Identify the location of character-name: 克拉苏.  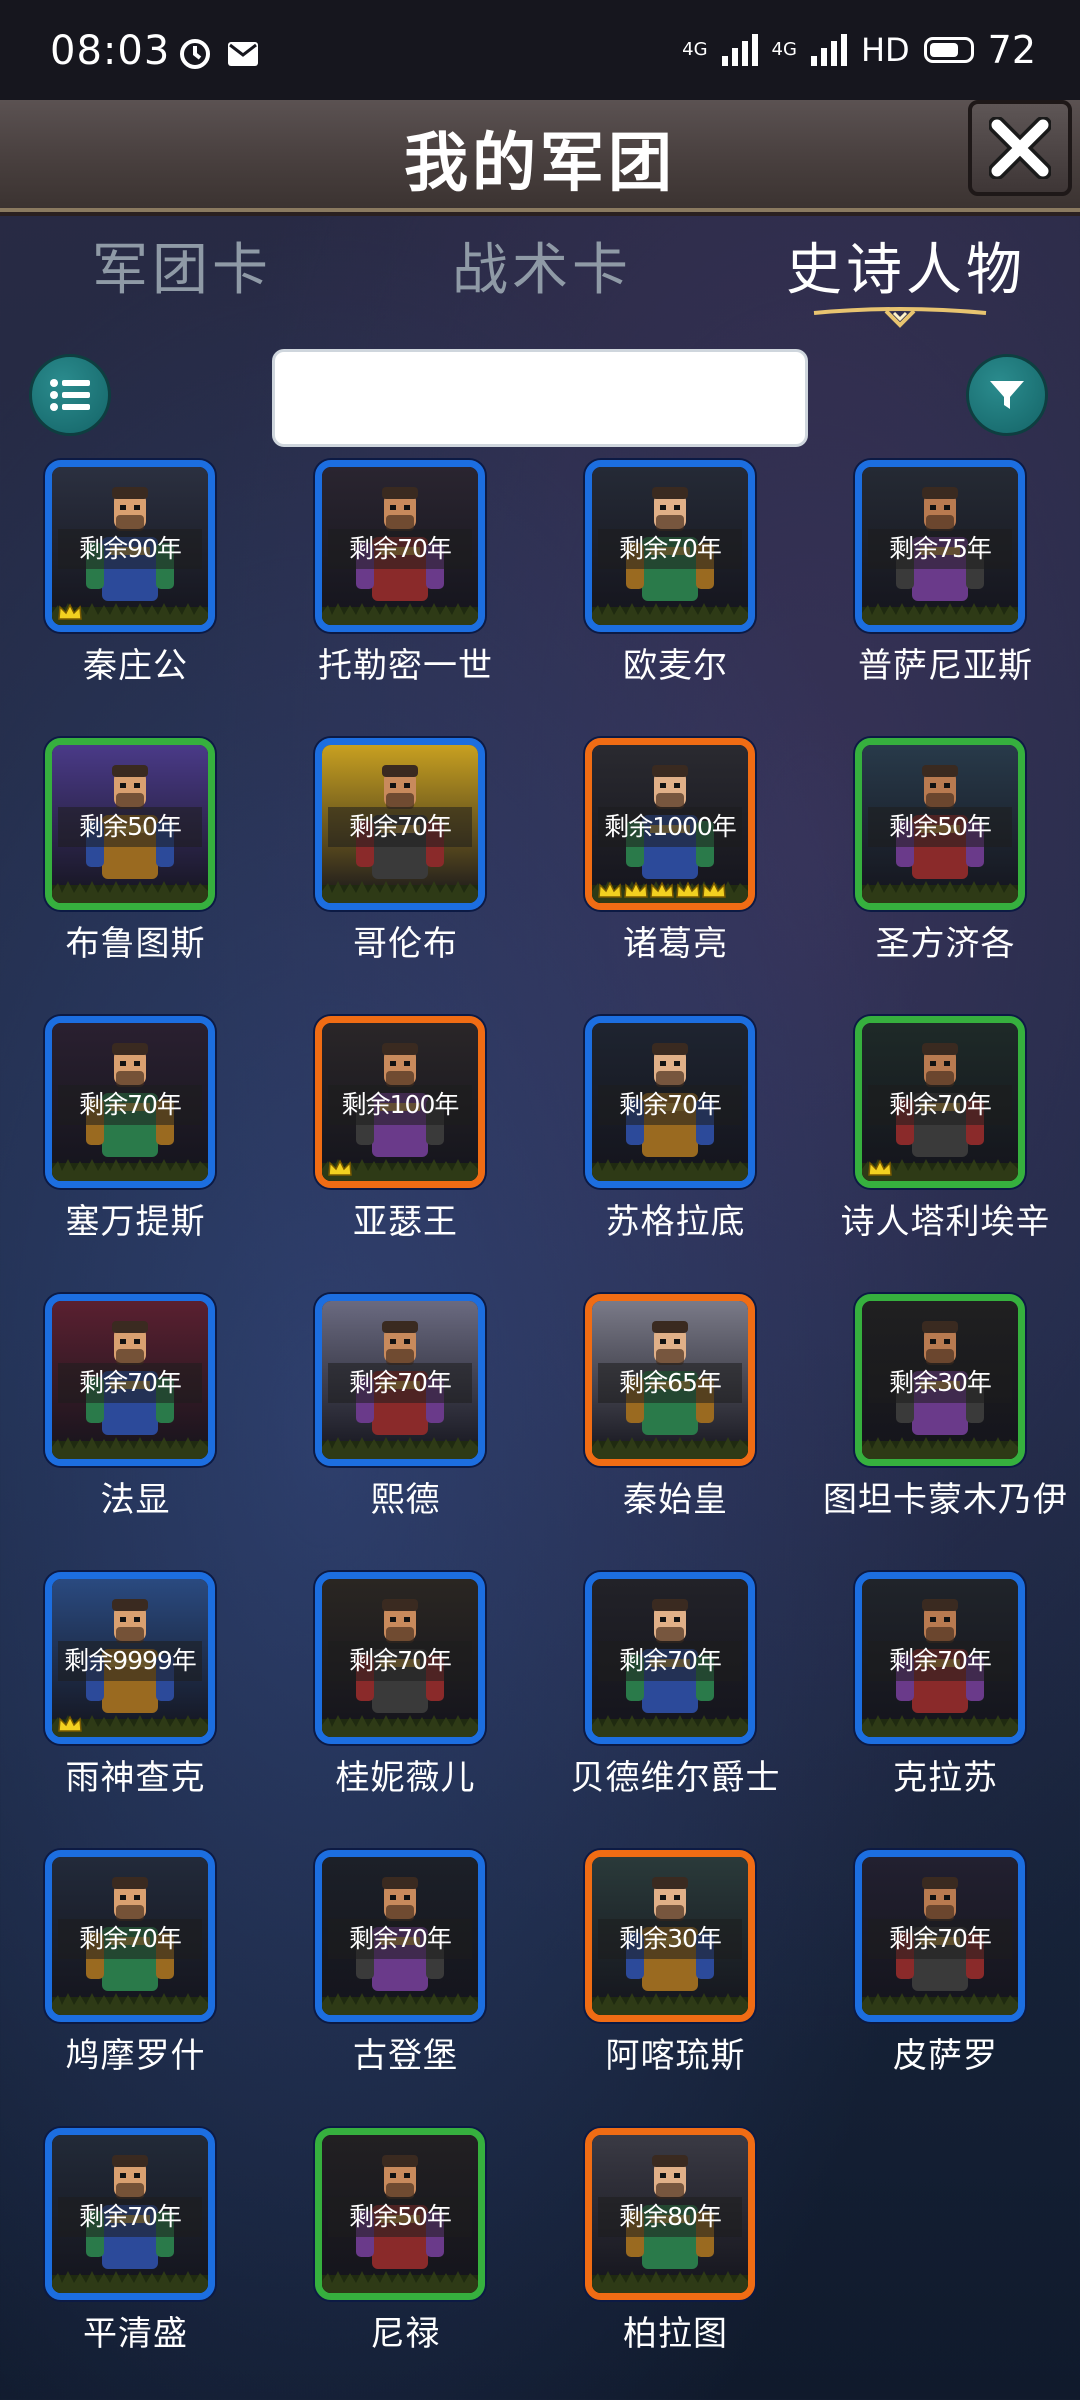
(945, 1778).